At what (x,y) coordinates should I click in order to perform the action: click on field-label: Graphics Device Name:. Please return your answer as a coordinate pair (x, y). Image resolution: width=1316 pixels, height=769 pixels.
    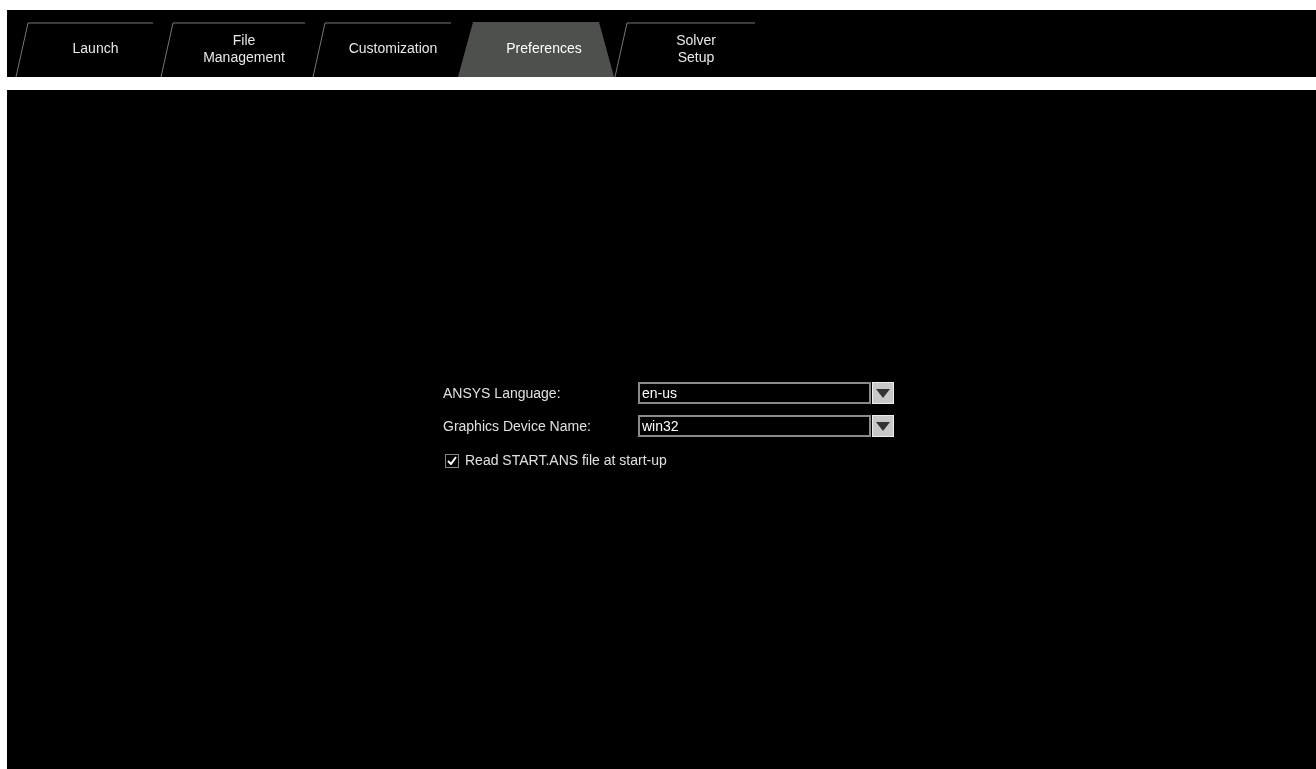
    Looking at the image, I should click on (517, 426).